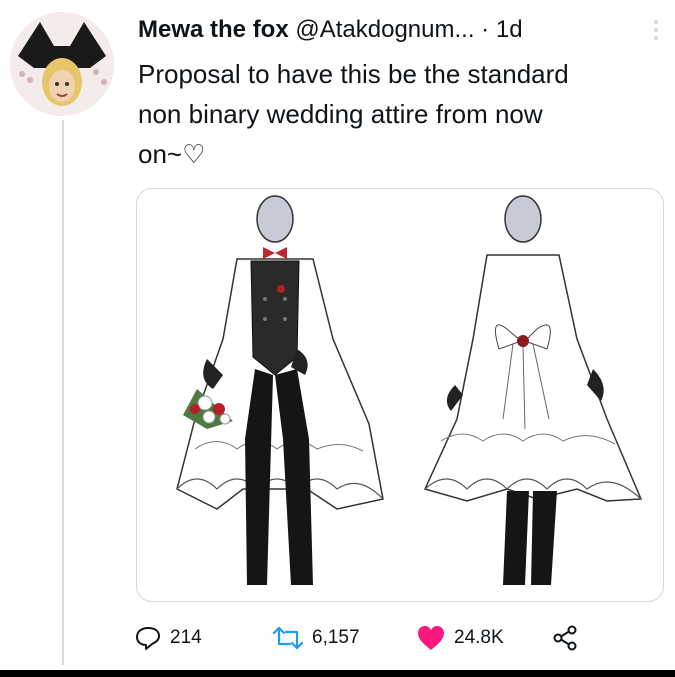  I want to click on more-options-icon, so click(656, 30).